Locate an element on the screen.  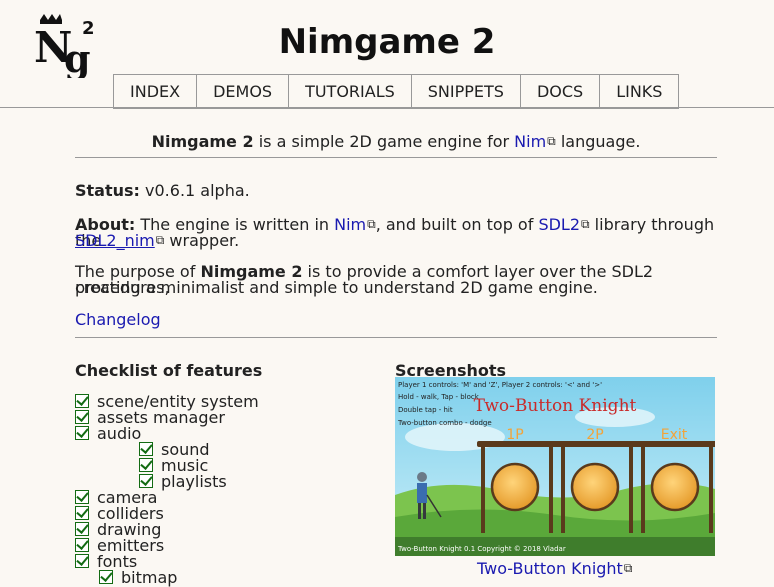
nav-demos: DEMOS is located at coordinates (242, 91).